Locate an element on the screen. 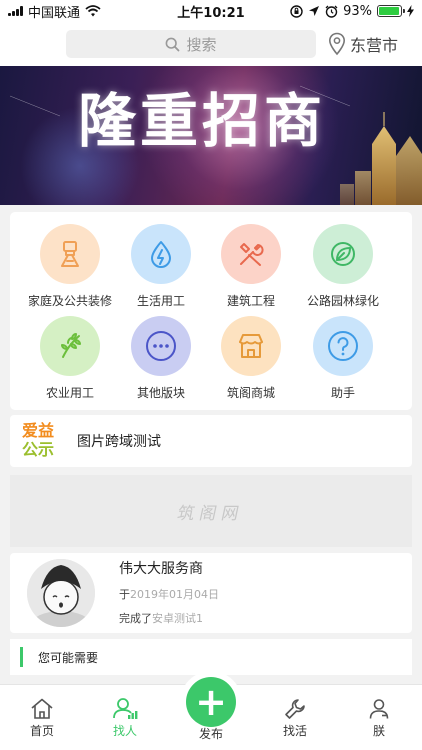  notice-text: 图片跨域测试 is located at coordinates (119, 442).